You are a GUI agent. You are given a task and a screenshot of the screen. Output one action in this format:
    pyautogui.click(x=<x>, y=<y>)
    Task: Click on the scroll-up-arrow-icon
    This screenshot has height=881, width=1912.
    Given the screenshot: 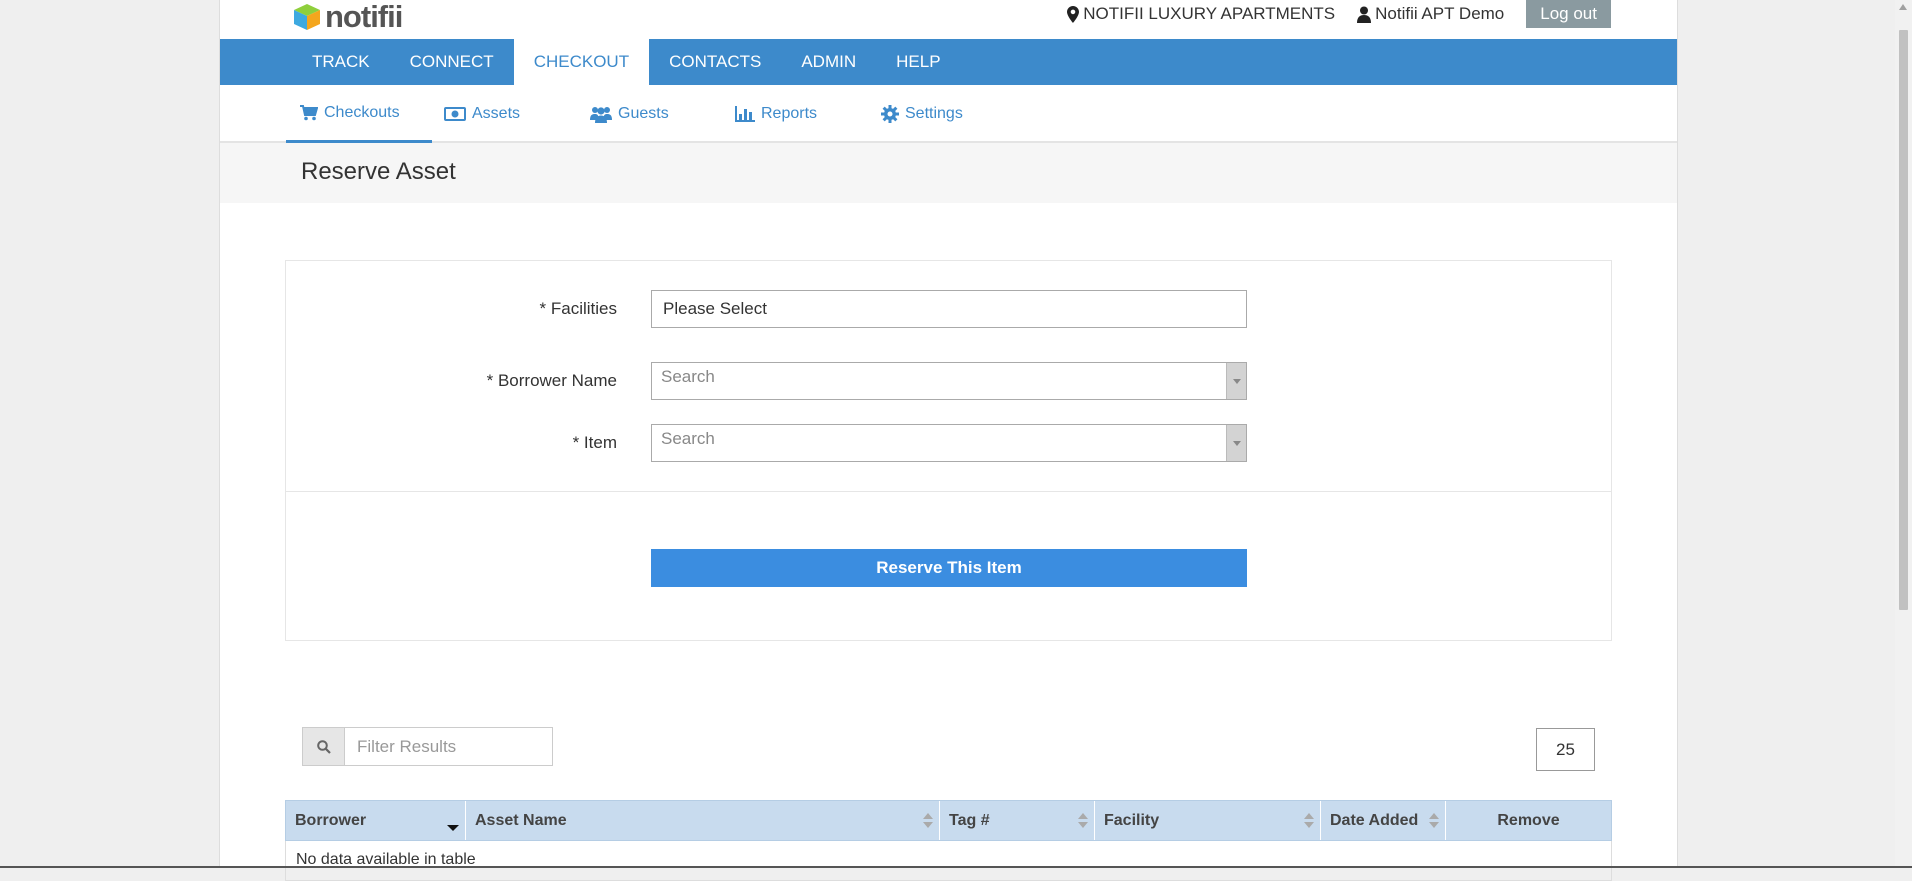 What is the action you would take?
    pyautogui.click(x=1903, y=7)
    